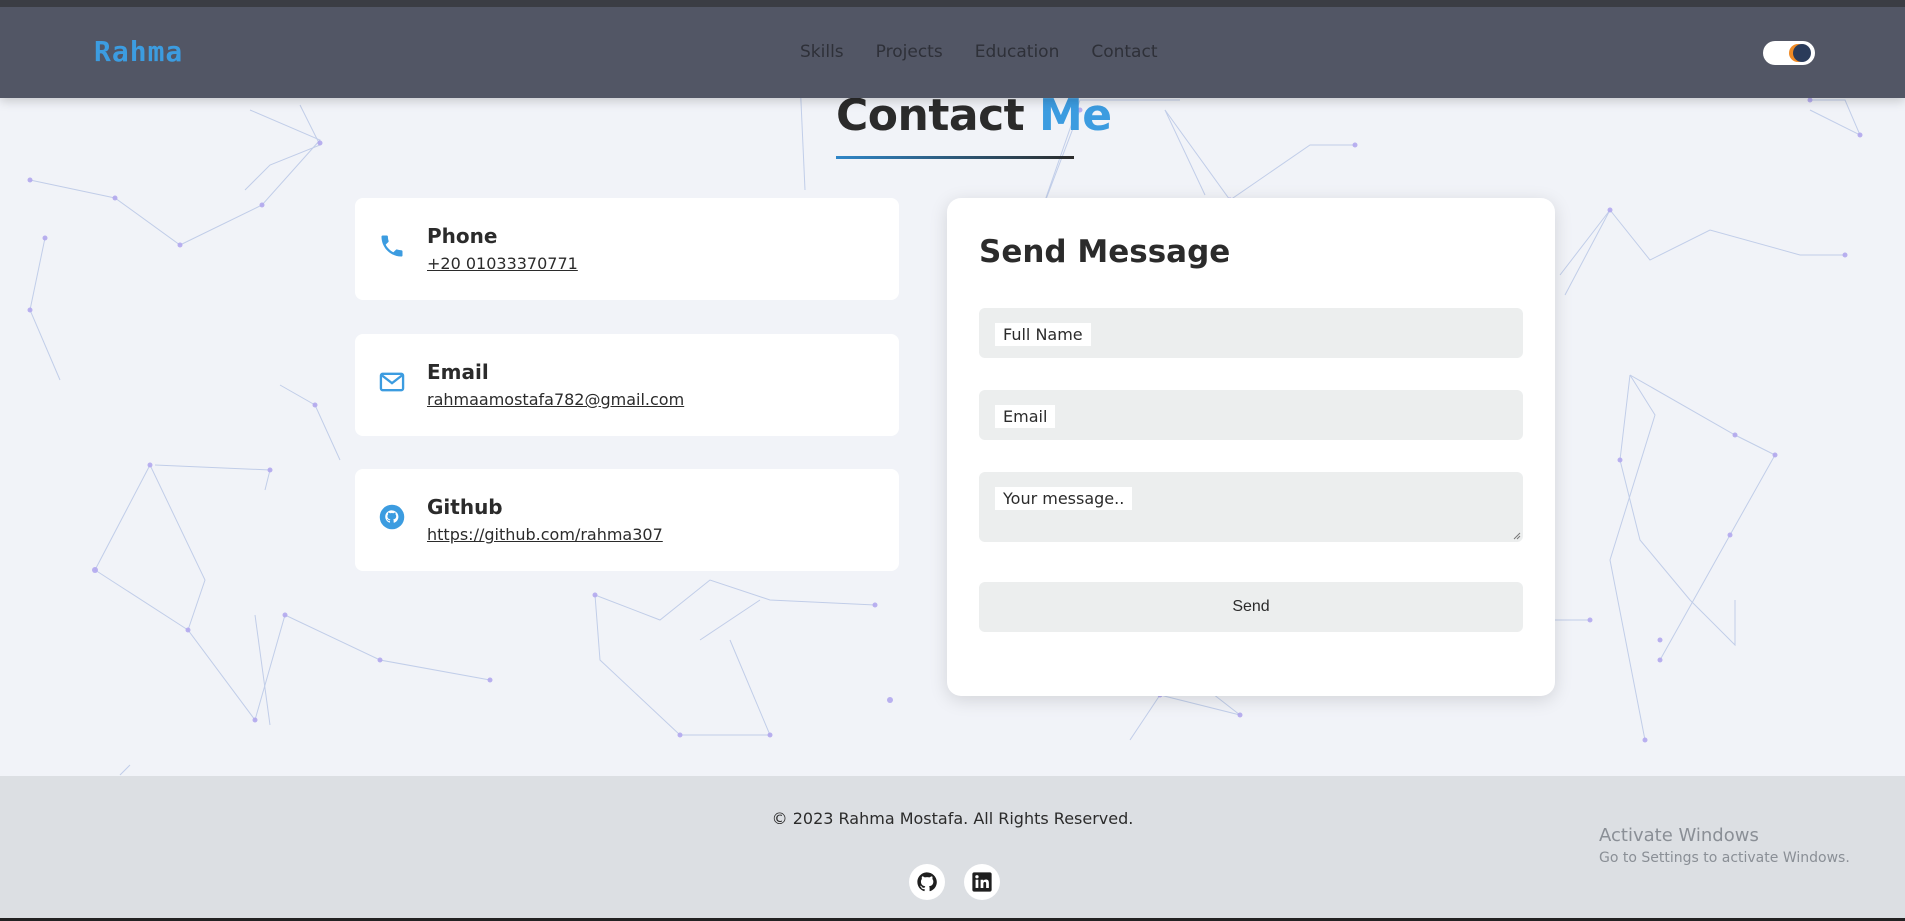 The width and height of the screenshot is (1905, 921). Describe the element at coordinates (627, 520) in the screenshot. I see `contact-card-github: Github https://github.com/rahma307` at that location.